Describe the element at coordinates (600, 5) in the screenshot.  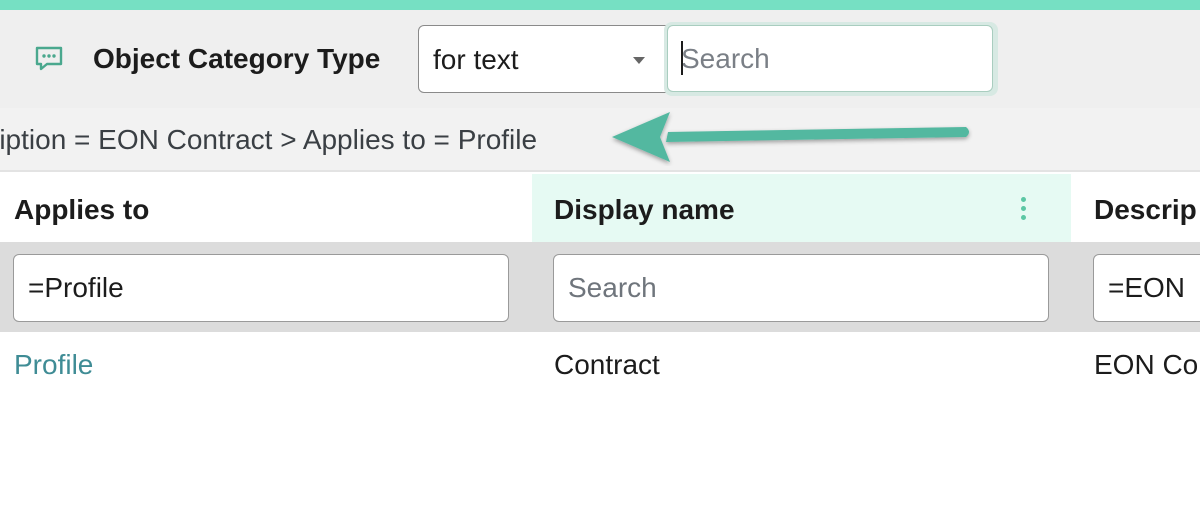
I see `top-accent-bar` at that location.